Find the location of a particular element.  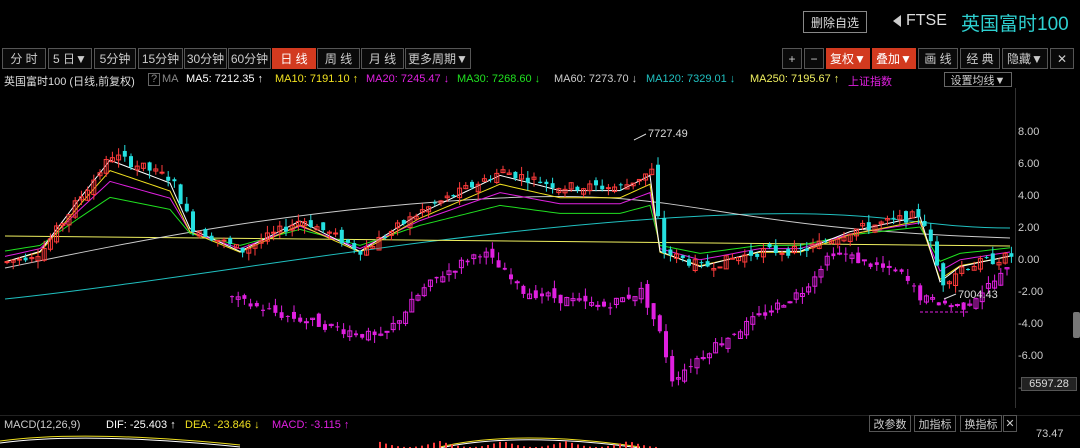

tab-intraday: 分 时 is located at coordinates (24, 58).